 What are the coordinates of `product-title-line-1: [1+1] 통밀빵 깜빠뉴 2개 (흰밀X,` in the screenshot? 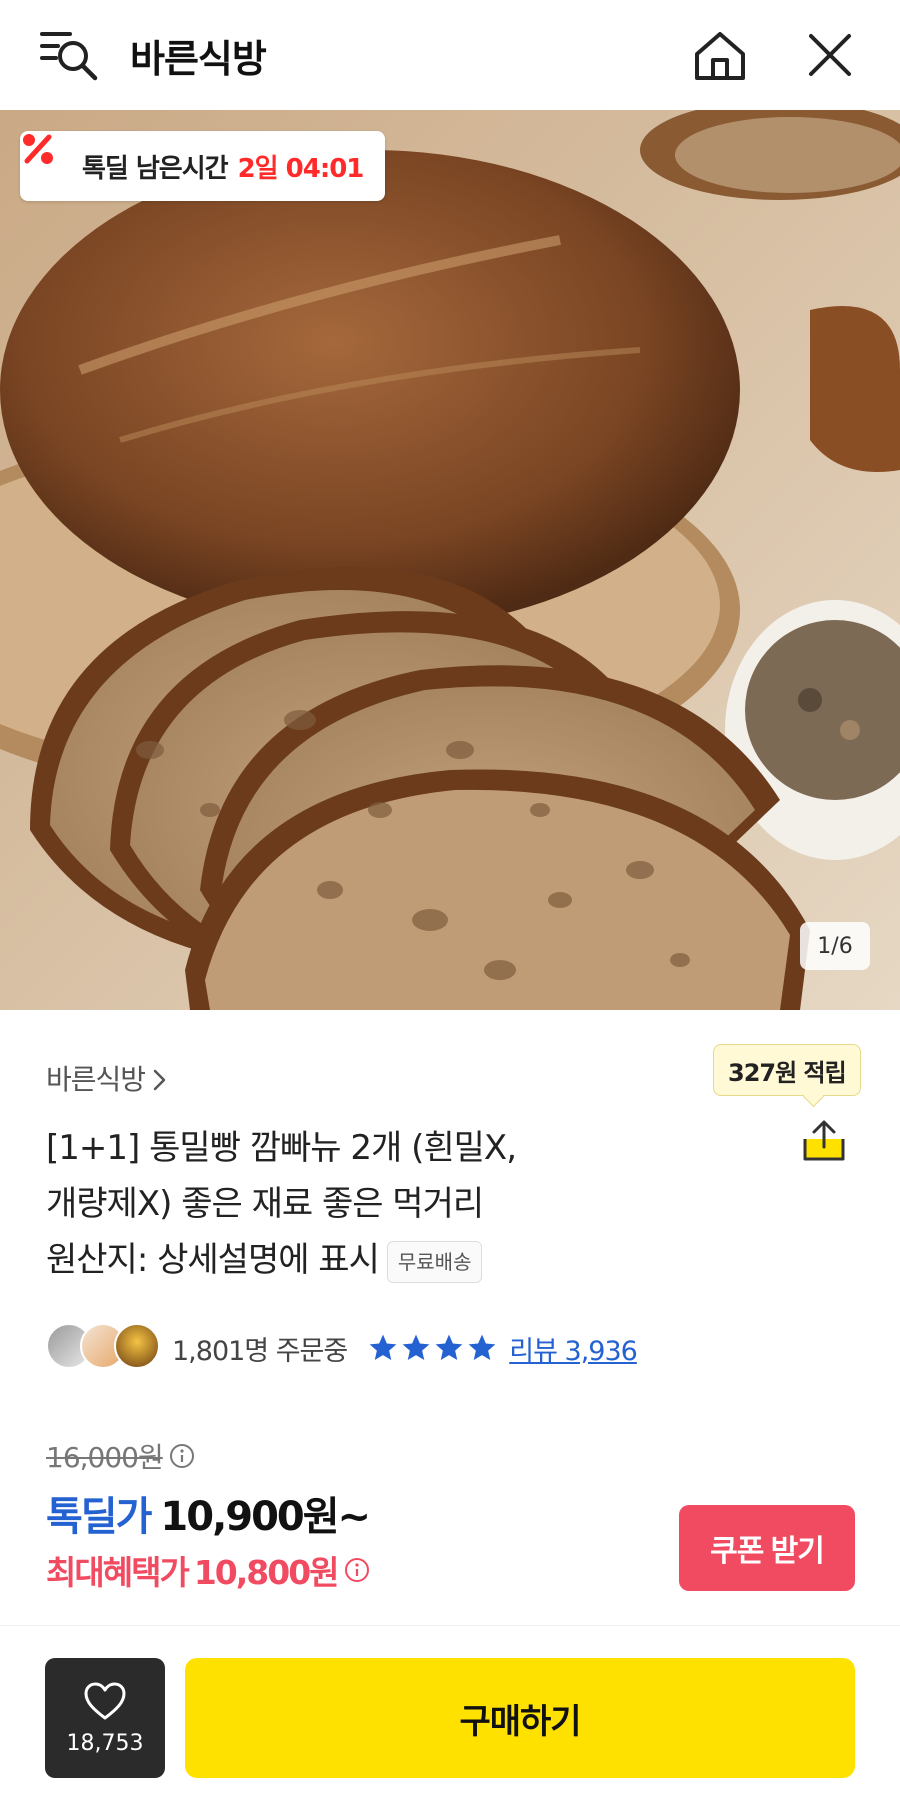 It's located at (281, 1148).